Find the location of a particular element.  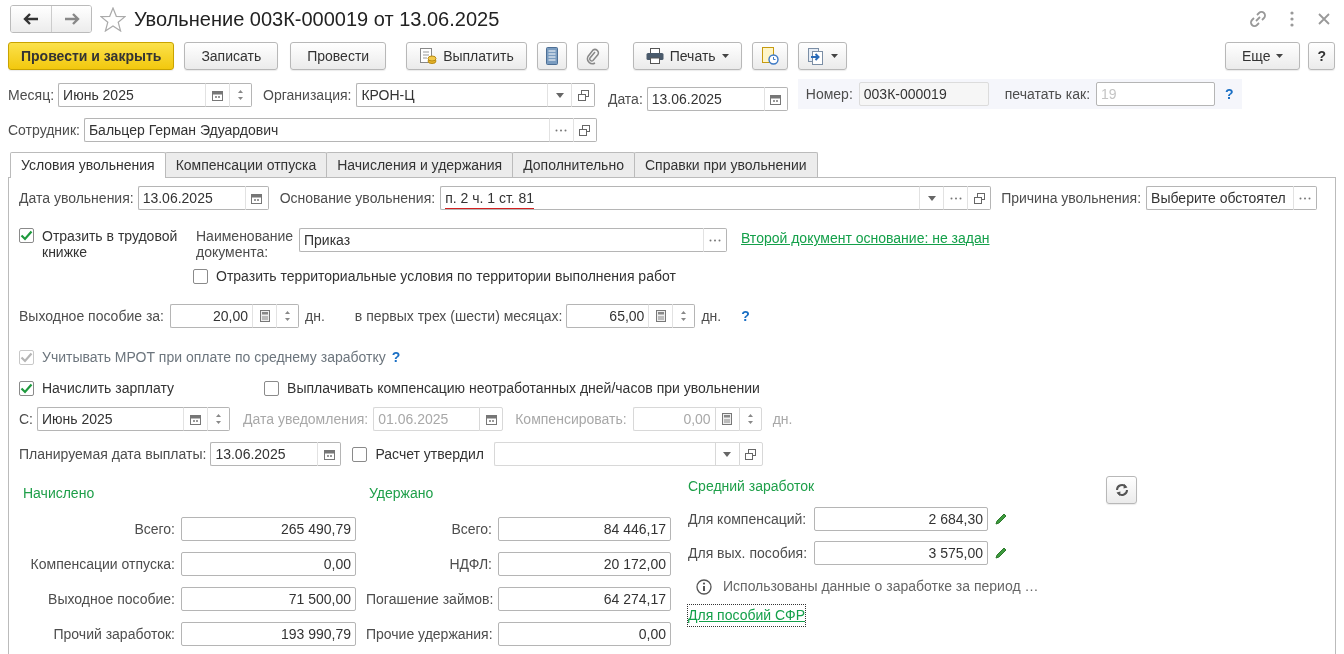

tab: Начисления и удержания is located at coordinates (420, 164).